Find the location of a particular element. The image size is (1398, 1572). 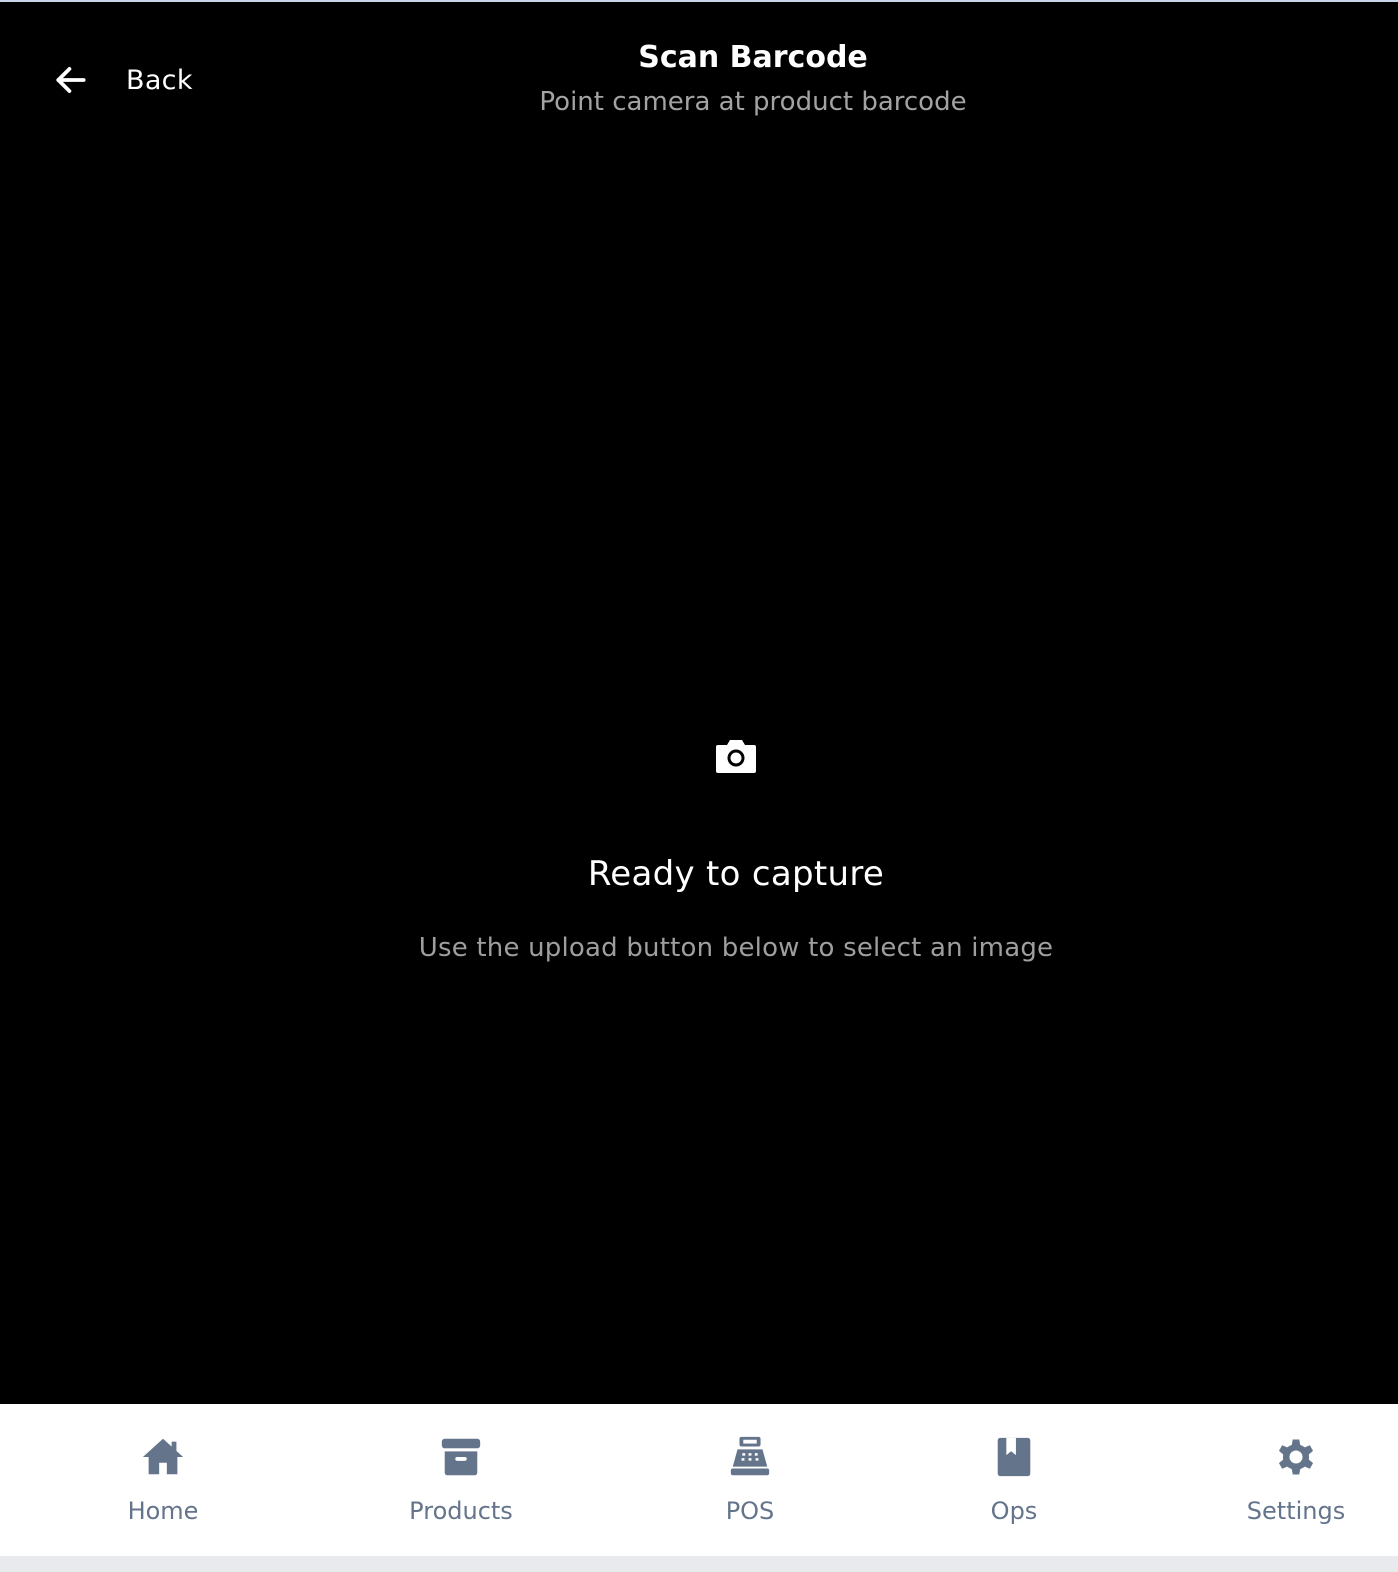

nav-item-products: Products is located at coordinates (461, 1480).